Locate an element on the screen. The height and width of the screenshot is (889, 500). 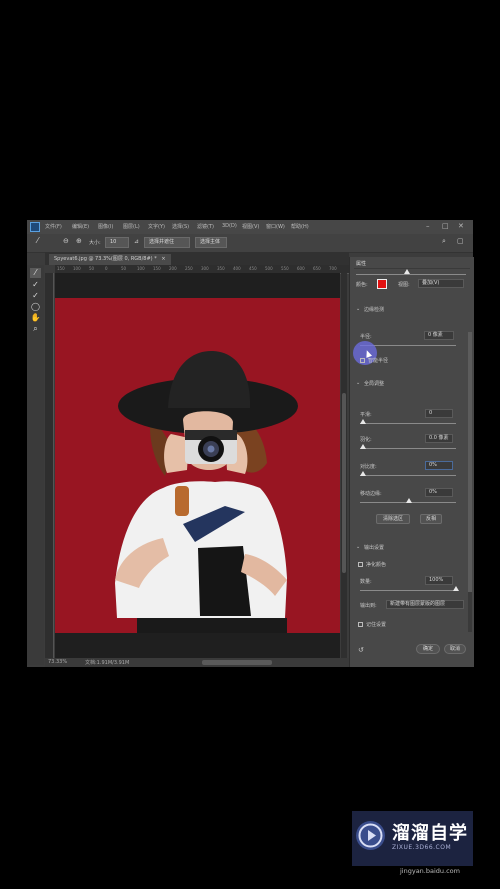
menu-filter: 滤镜(T) is located at coordinates (205, 226).